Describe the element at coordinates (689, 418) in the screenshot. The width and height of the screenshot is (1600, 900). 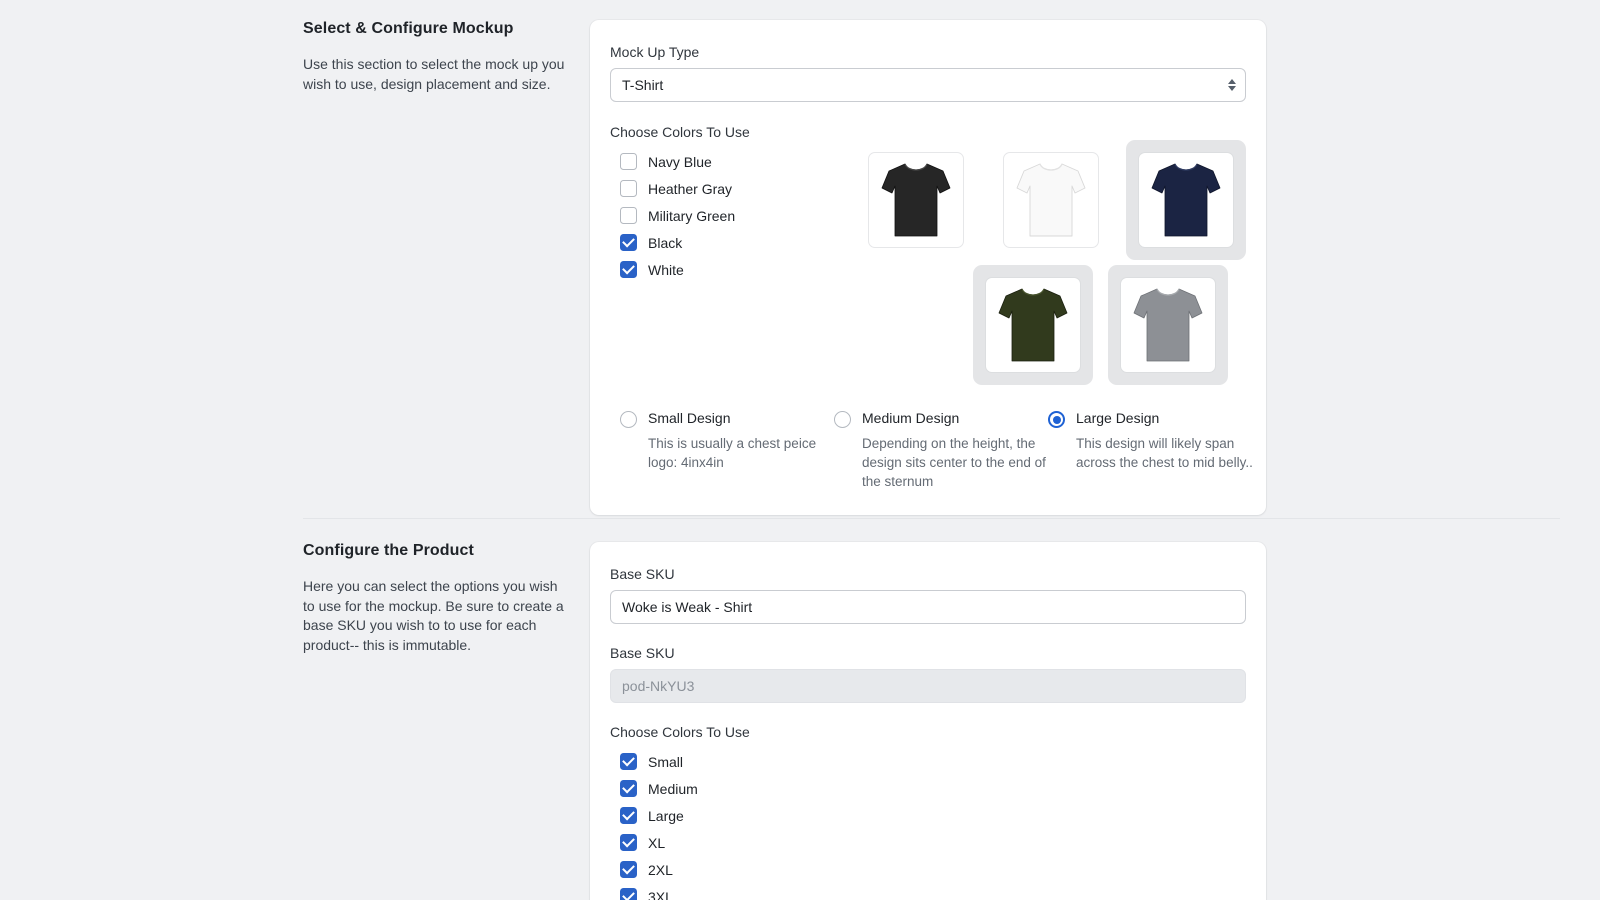
I see `radio-label-small-design: Small Design` at that location.